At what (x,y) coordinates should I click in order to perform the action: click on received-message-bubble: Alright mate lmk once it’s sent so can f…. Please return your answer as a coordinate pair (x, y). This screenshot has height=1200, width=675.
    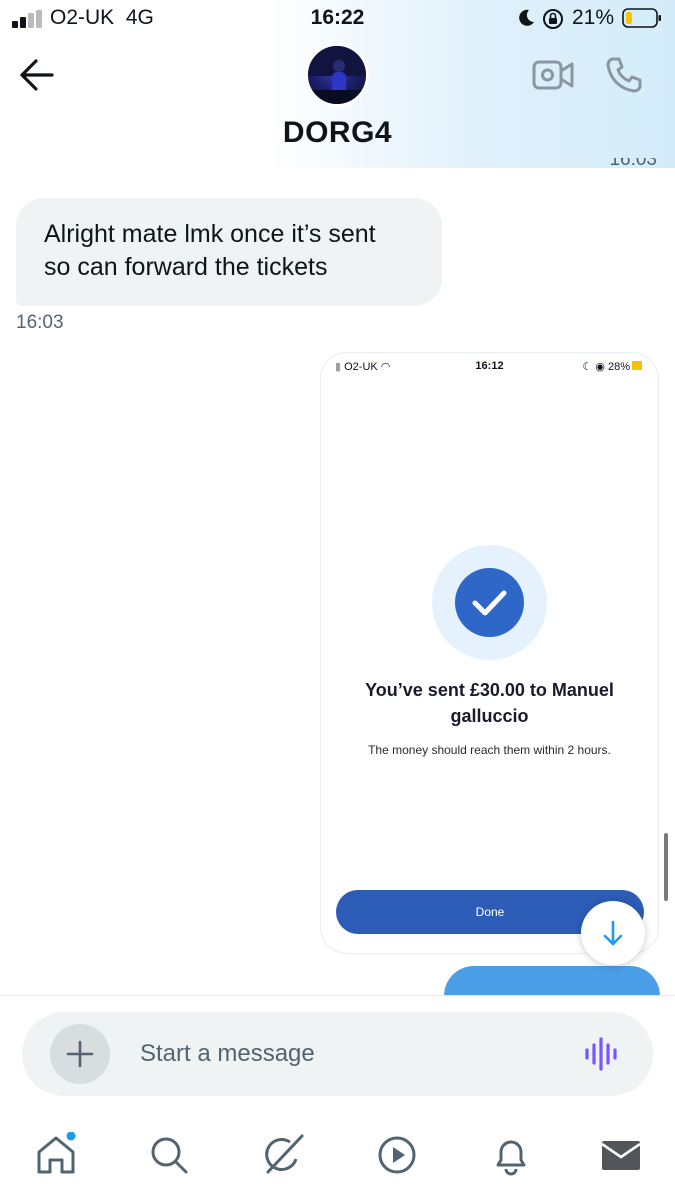
    Looking at the image, I should click on (229, 252).